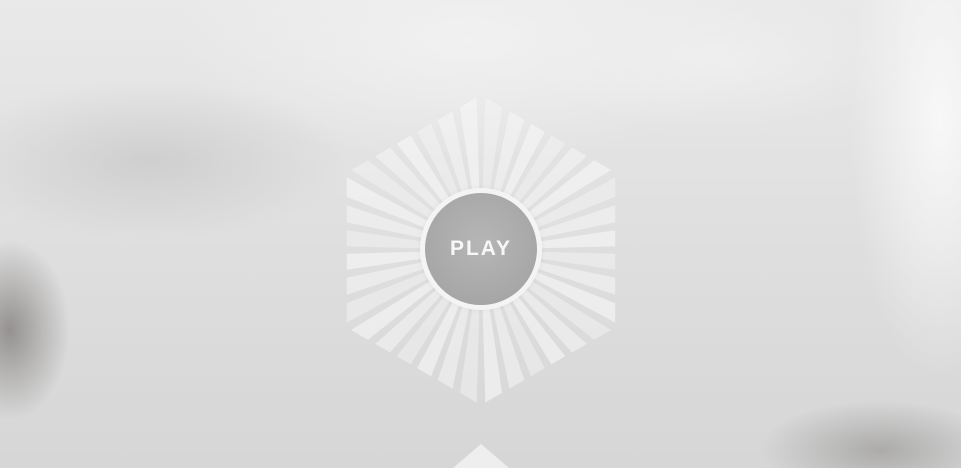 This screenshot has height=468, width=961. Describe the element at coordinates (481, 456) in the screenshot. I see `chevron-up-icon` at that location.